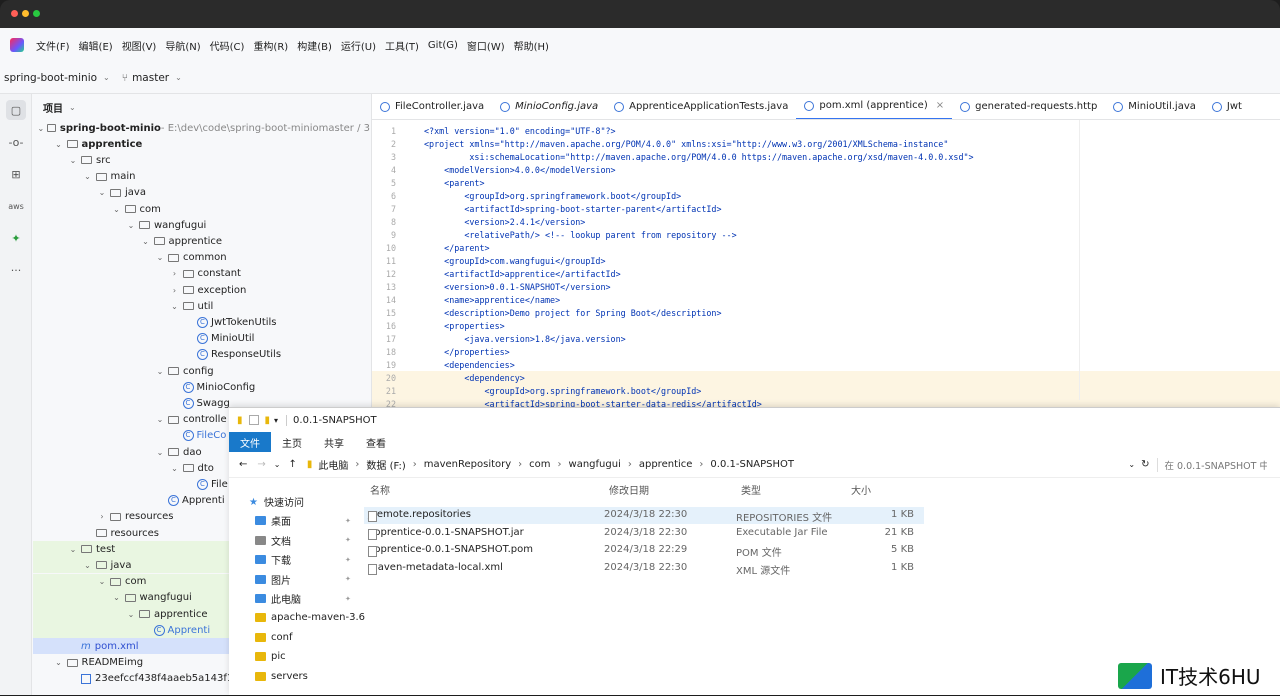  Describe the element at coordinates (629, 489) in the screenshot. I see `column-date: 修改日期` at that location.